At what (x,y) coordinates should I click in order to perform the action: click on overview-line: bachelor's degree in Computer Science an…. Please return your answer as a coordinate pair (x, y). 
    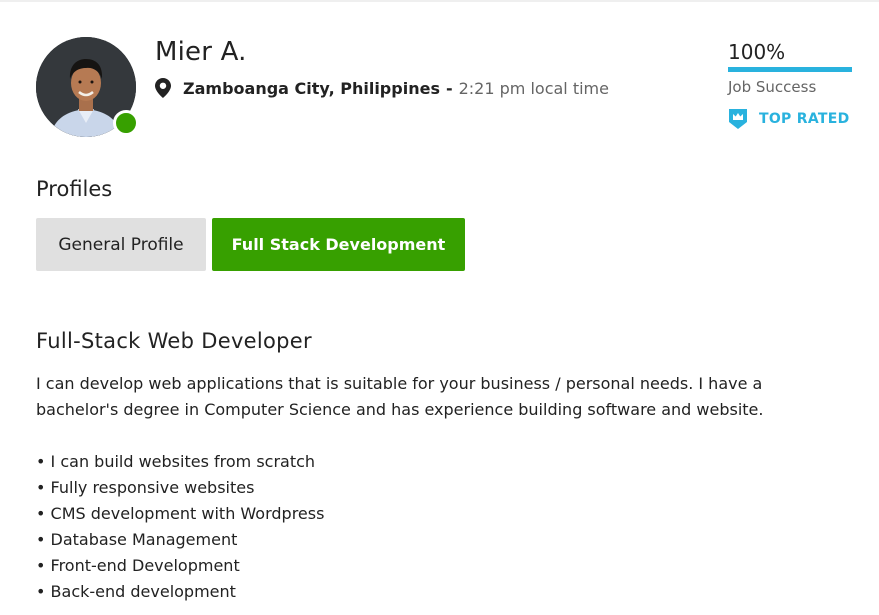
    Looking at the image, I should click on (400, 409).